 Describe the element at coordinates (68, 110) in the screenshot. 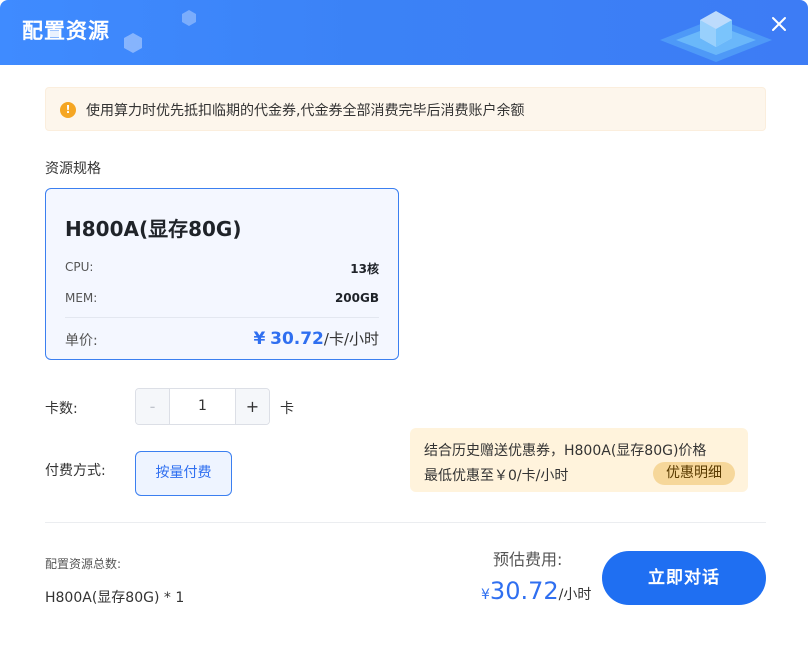

I see `warning-icon: !` at that location.